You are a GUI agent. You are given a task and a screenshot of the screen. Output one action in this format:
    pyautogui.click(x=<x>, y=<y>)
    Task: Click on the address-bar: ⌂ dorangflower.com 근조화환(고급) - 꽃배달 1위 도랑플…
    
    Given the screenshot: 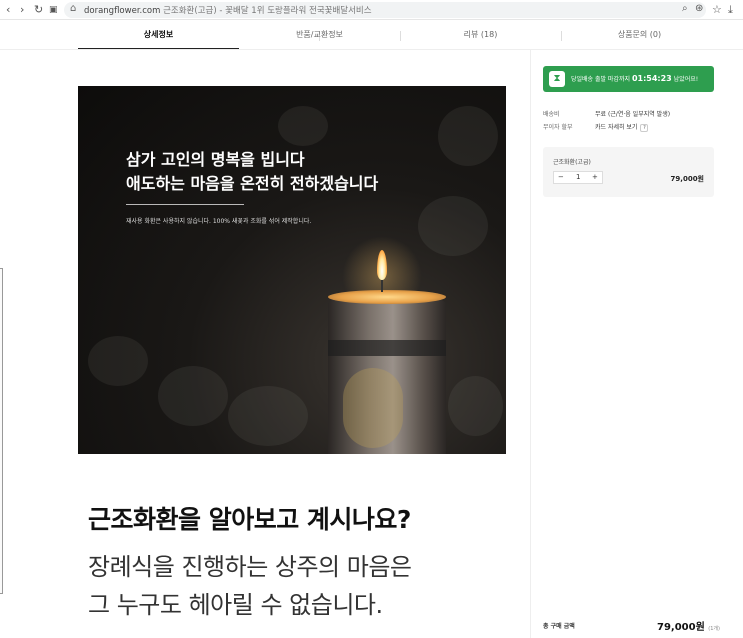 What is the action you would take?
    pyautogui.click(x=385, y=10)
    